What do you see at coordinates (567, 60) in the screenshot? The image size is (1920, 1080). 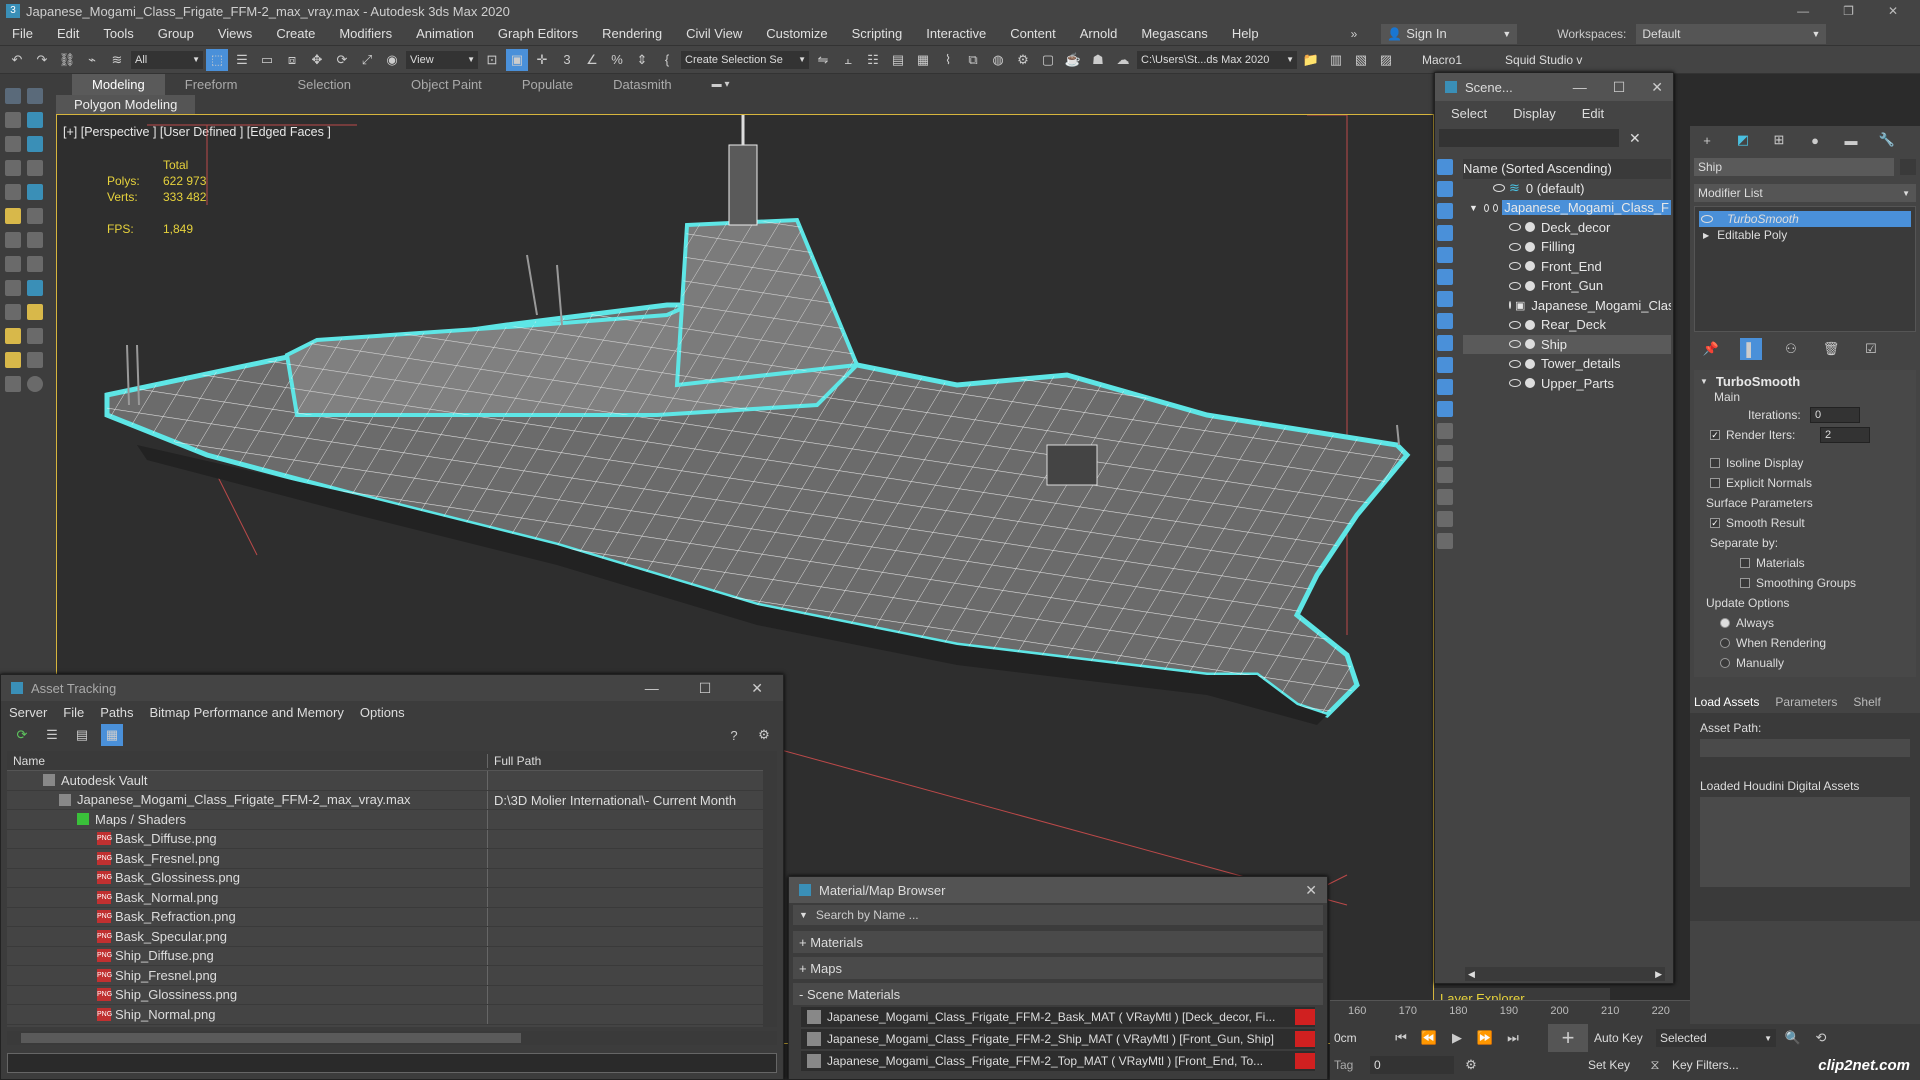 I see `snap-3-icon: 3` at bounding box center [567, 60].